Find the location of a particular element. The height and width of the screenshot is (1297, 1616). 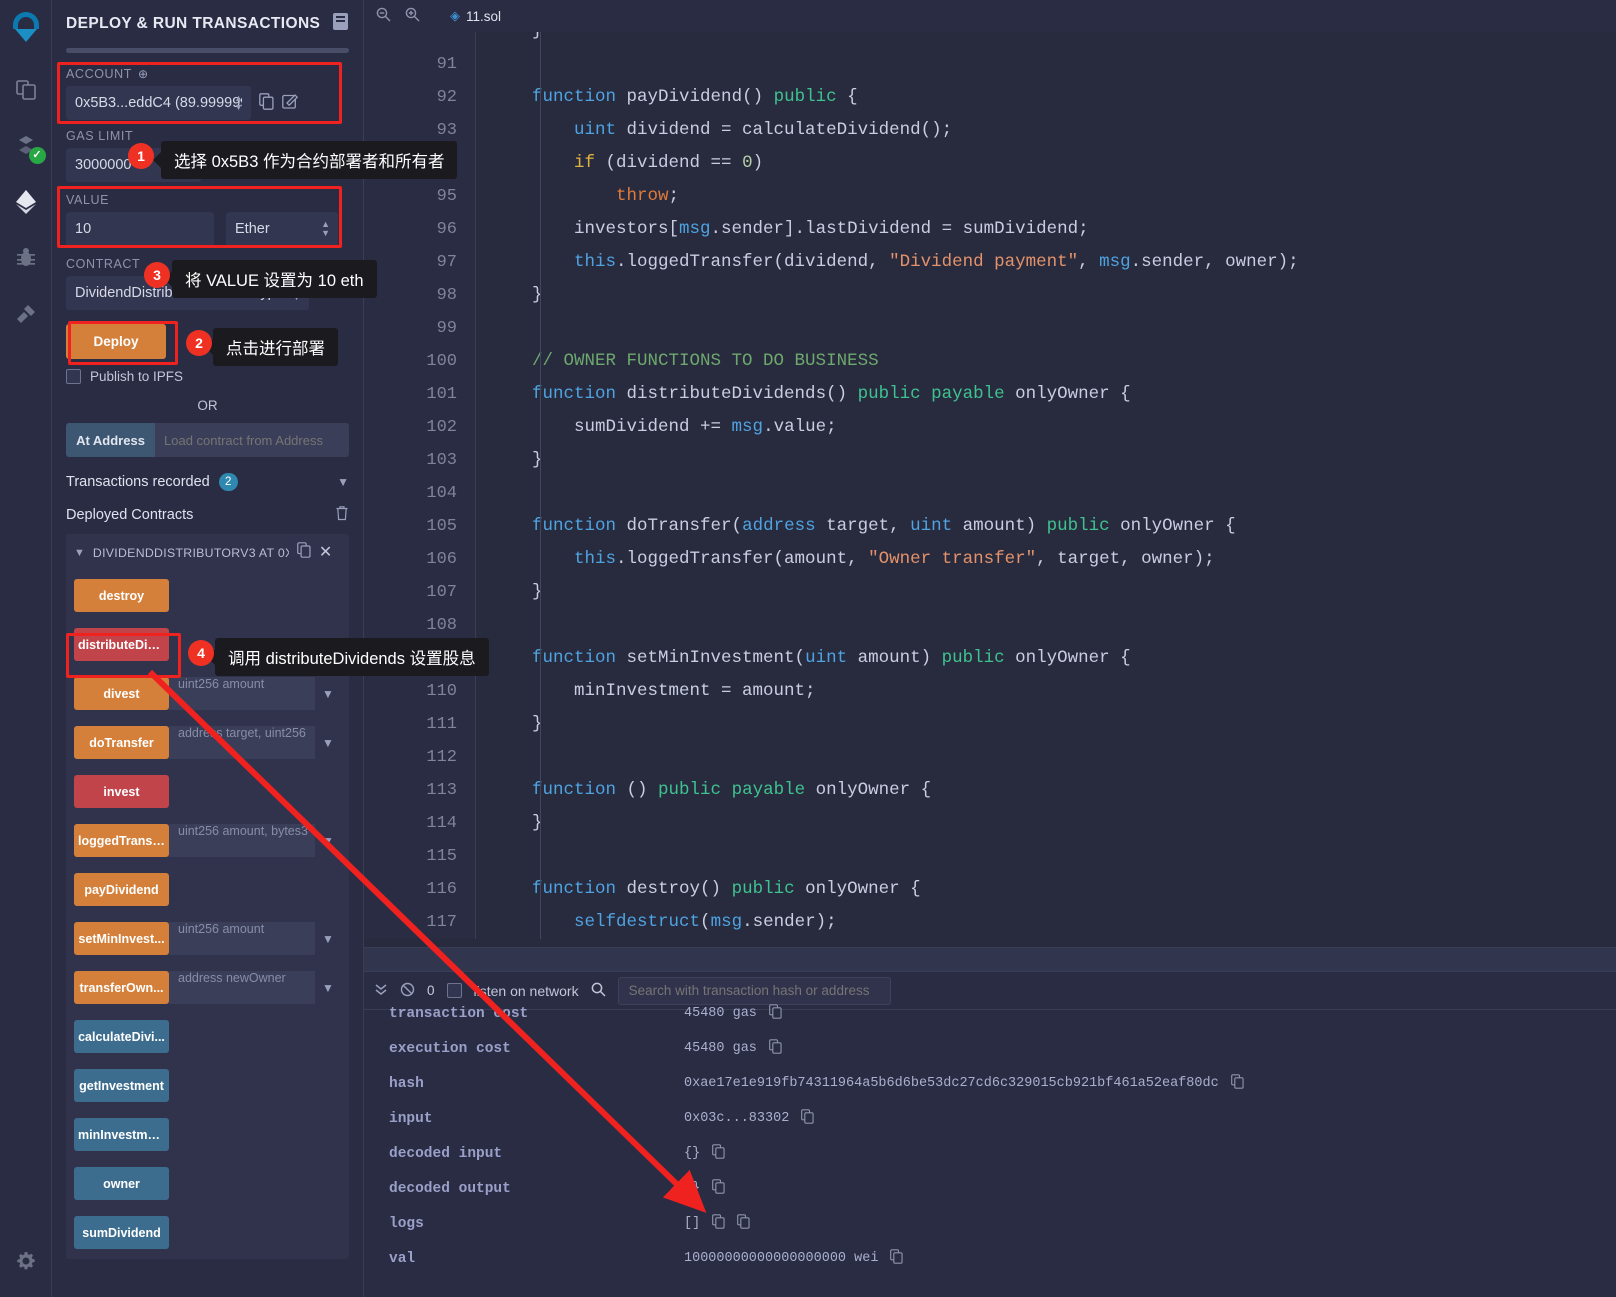

terminal-row-value-text: 0x03c...83302 is located at coordinates (737, 1118).